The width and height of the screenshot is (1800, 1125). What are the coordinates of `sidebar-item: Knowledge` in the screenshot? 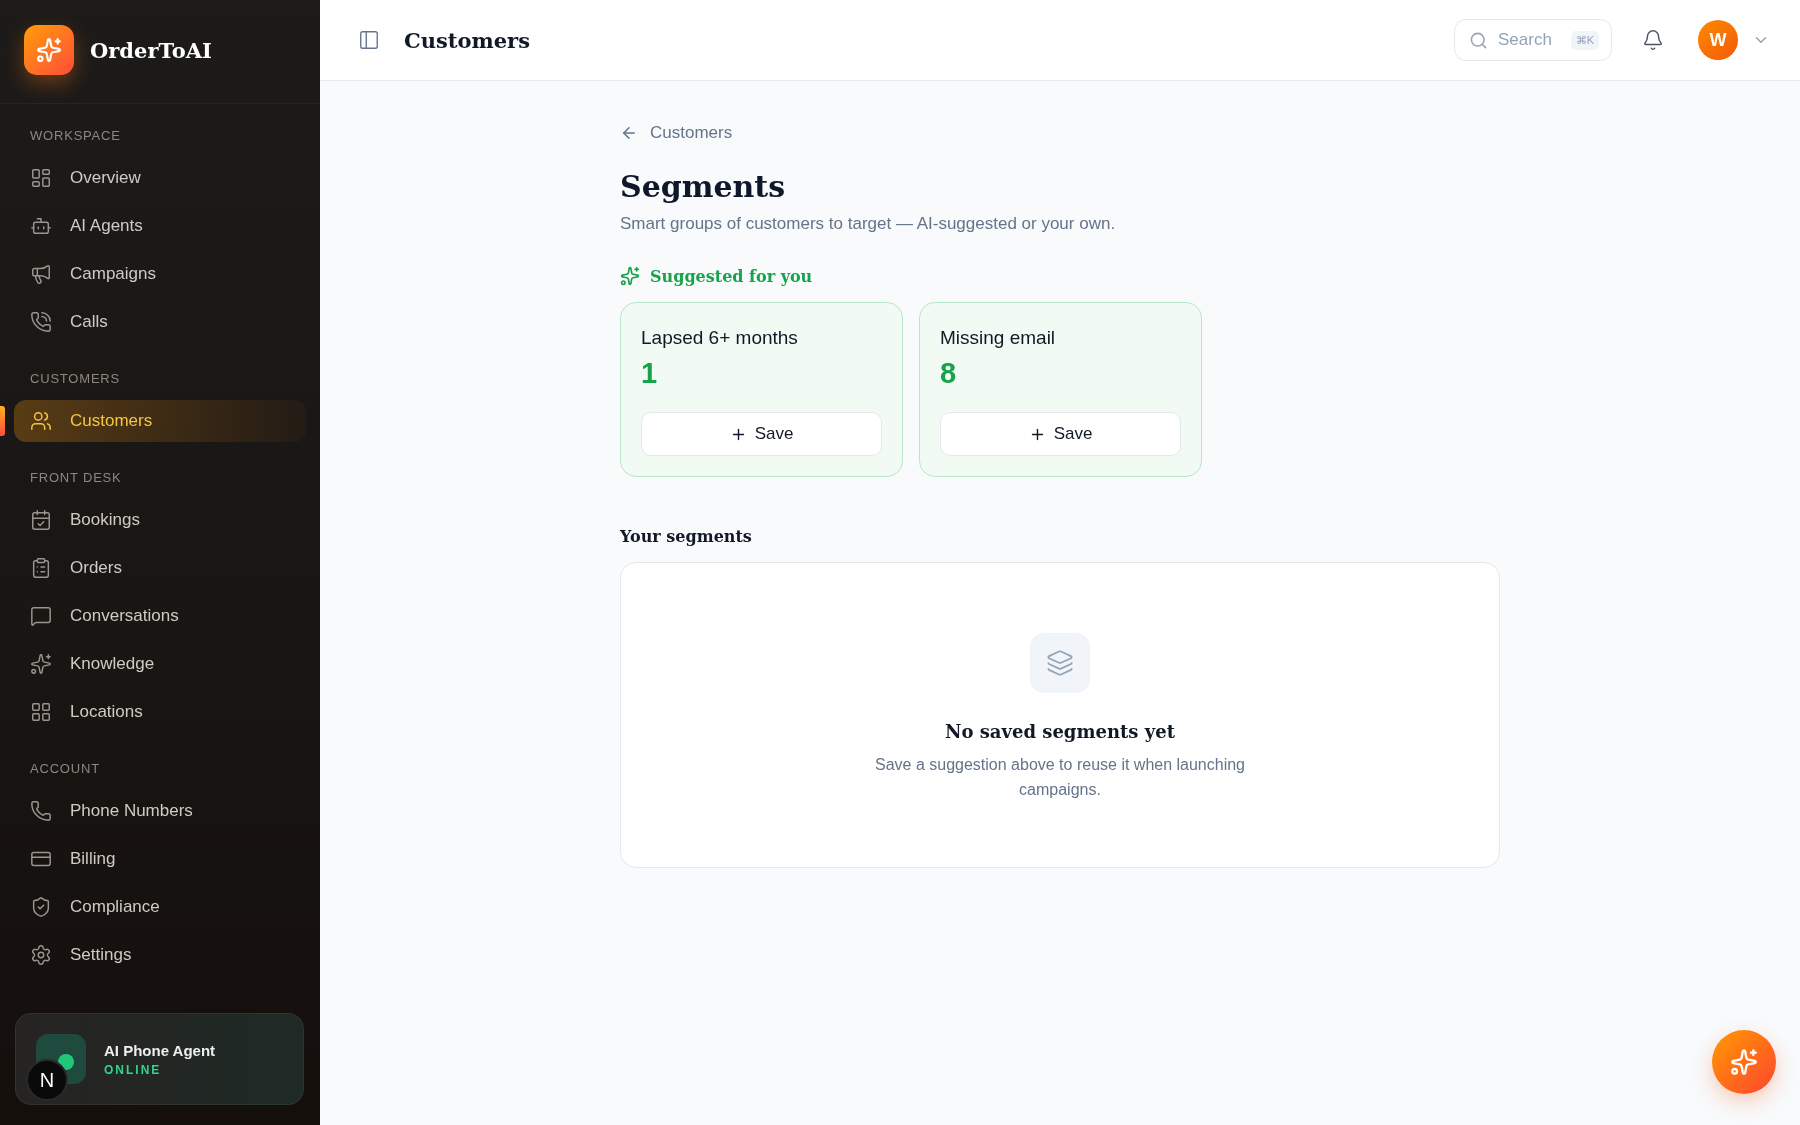 It's located at (160, 664).